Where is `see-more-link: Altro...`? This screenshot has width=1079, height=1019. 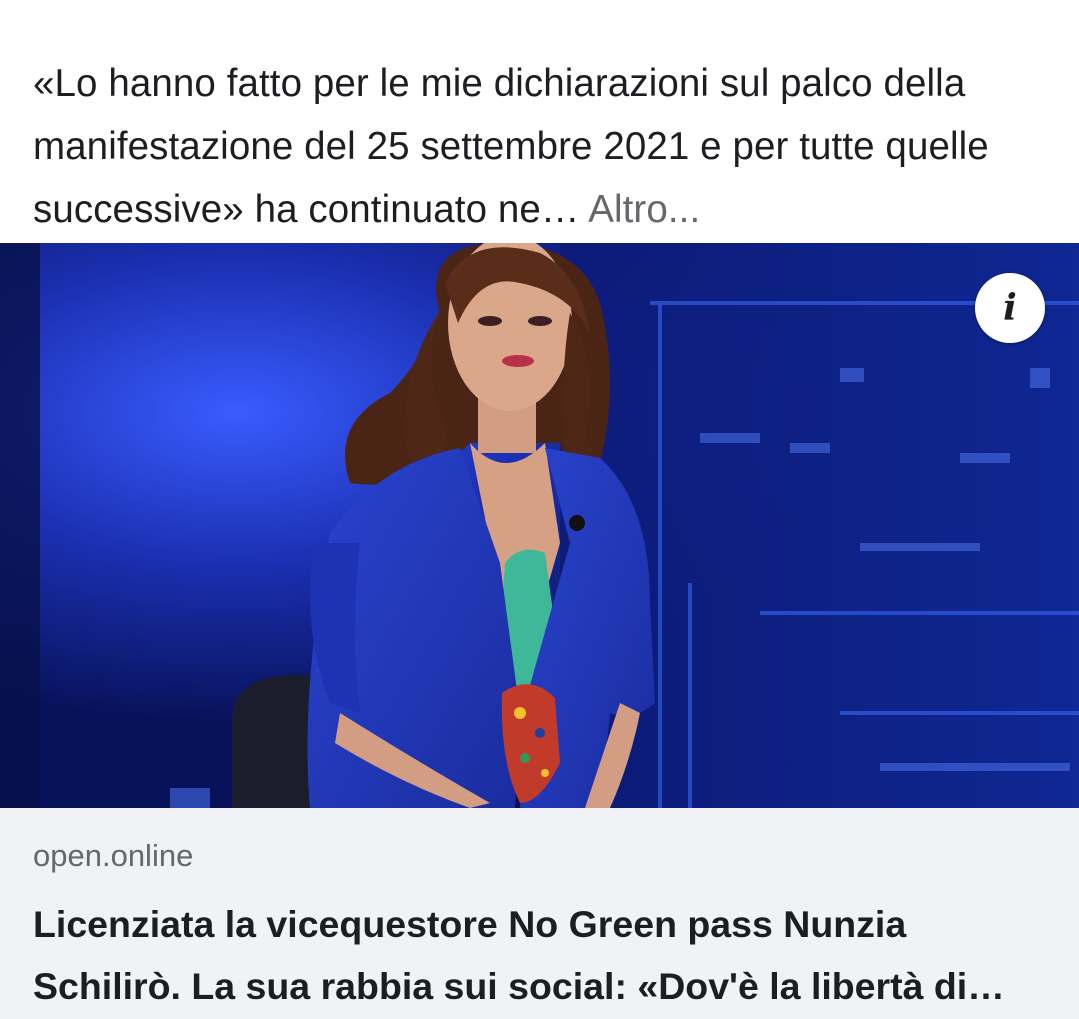 see-more-link: Altro... is located at coordinates (644, 209).